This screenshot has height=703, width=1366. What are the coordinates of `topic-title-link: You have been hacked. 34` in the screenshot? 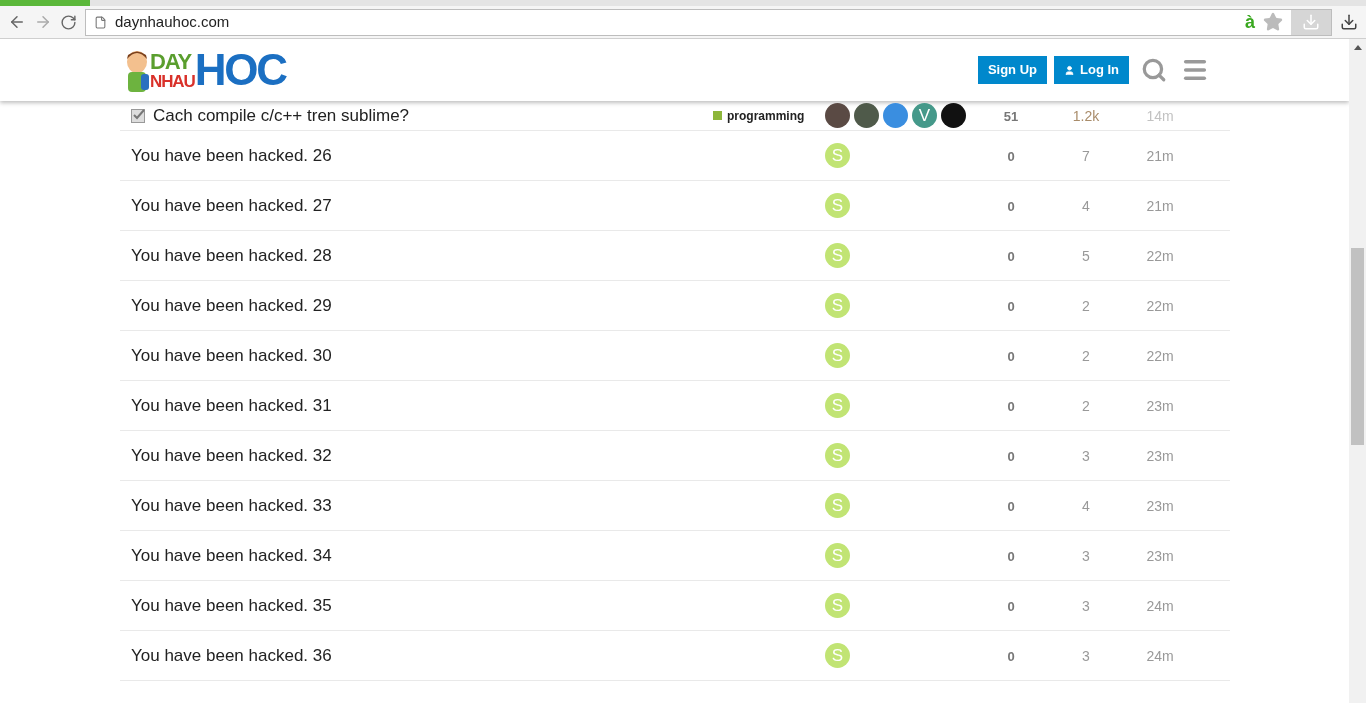 It's located at (231, 555).